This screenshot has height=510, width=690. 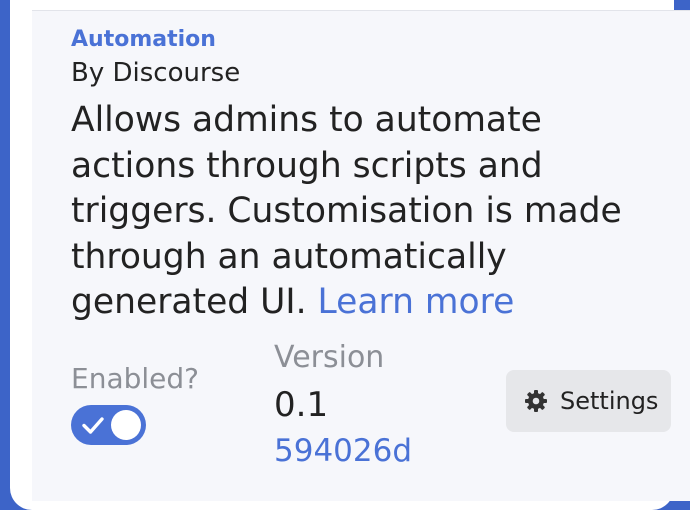 I want to click on gear-icon, so click(x=536, y=401).